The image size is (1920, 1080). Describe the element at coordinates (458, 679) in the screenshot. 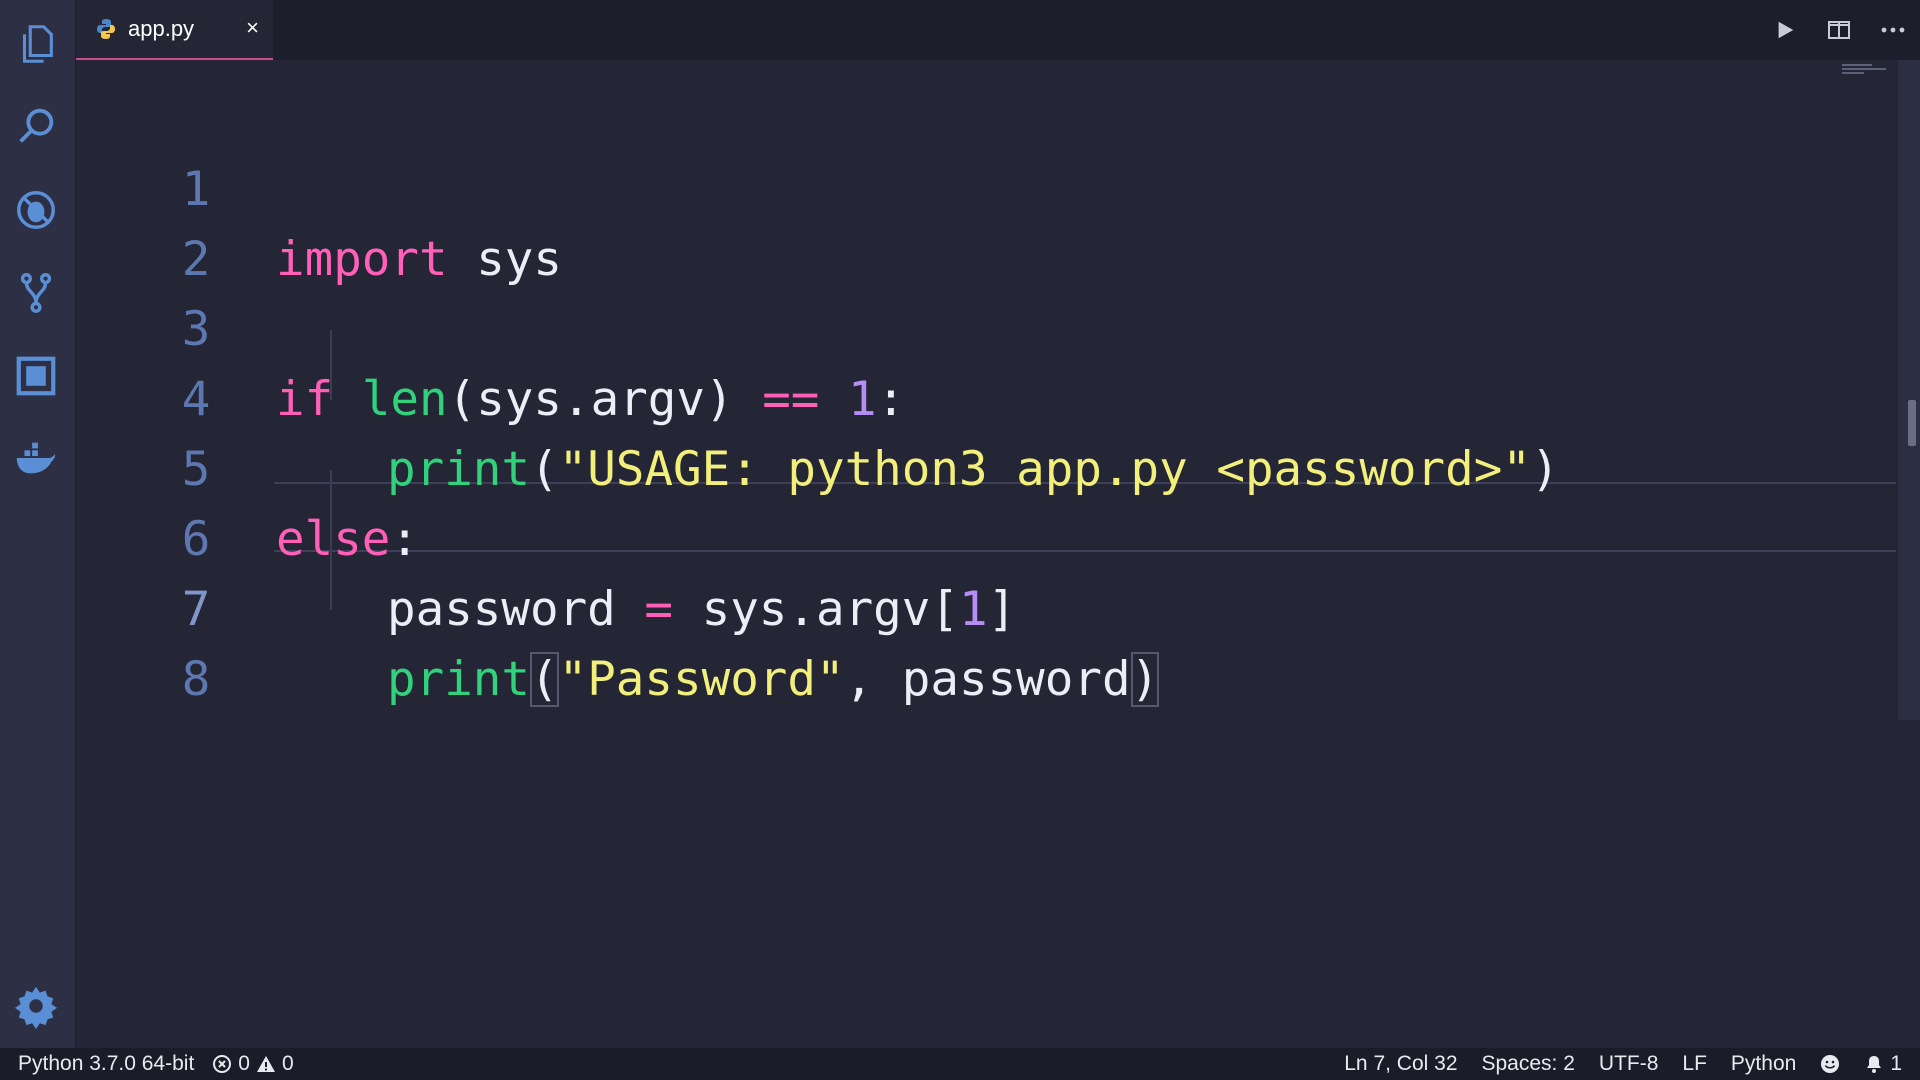

I see `token-function: print` at that location.